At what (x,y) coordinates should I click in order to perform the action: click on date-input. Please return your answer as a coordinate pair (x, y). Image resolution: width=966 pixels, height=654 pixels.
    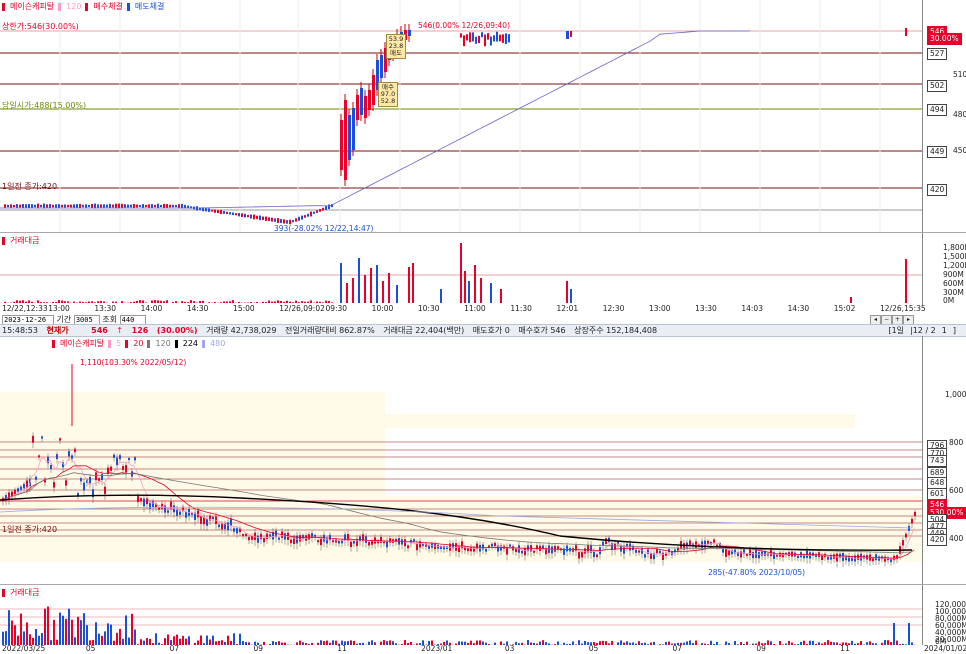
    Looking at the image, I should click on (28, 319).